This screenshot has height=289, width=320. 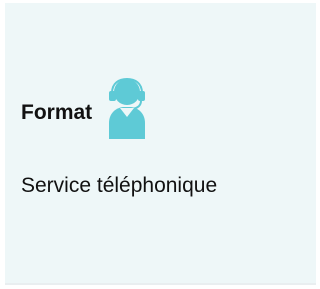 I want to click on format-value: Service téléphonique, so click(x=119, y=185).